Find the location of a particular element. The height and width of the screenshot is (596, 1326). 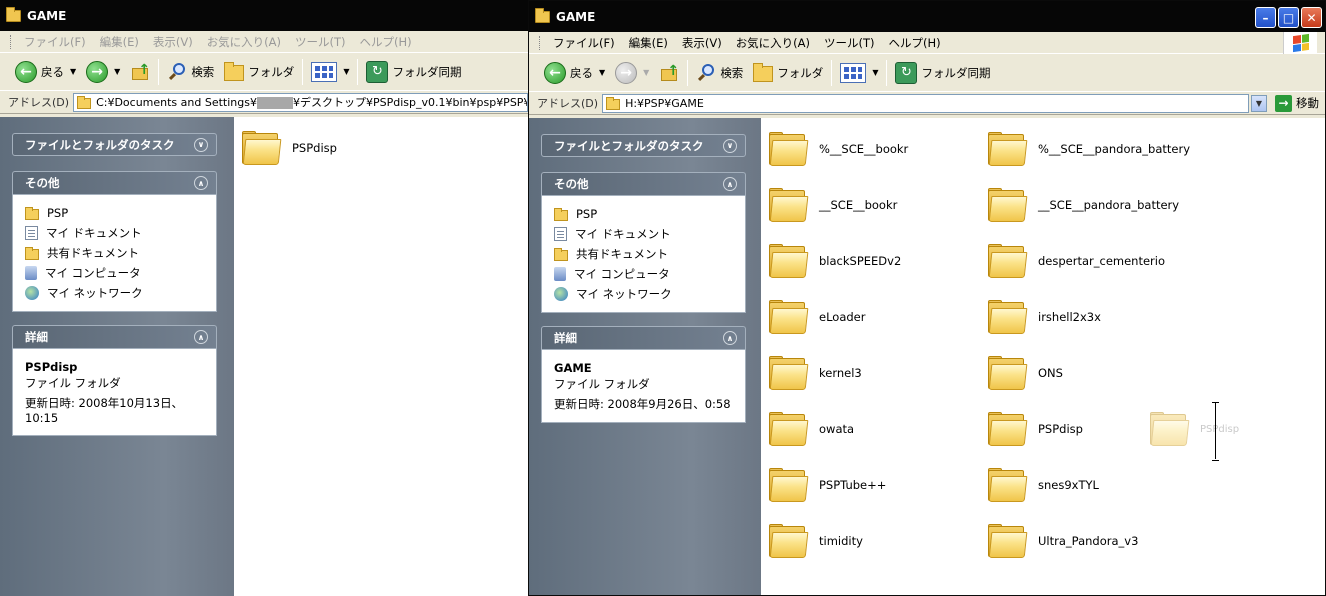

go-button: → 移動 is located at coordinates (1297, 103).